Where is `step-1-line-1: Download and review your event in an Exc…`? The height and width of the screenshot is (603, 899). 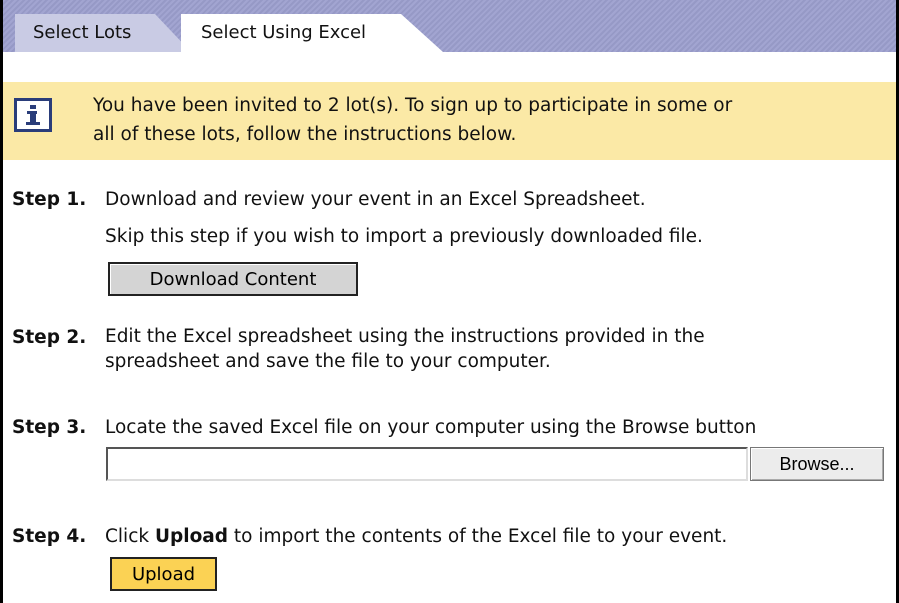 step-1-line-1: Download and review your event in an Exc… is located at coordinates (375, 199).